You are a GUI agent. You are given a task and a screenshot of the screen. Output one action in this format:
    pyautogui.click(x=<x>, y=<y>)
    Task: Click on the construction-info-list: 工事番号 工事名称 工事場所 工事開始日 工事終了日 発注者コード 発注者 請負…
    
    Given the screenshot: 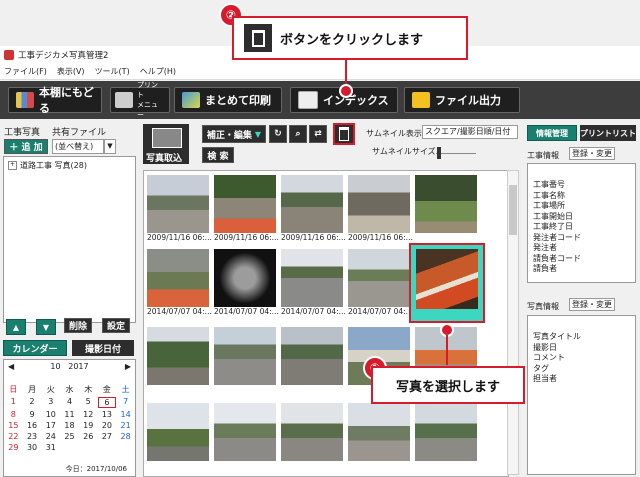 What is the action you would take?
    pyautogui.click(x=581, y=223)
    